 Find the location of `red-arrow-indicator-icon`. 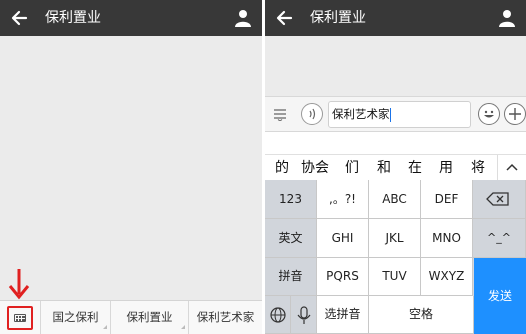

red-arrow-indicator-icon is located at coordinates (19, 284).